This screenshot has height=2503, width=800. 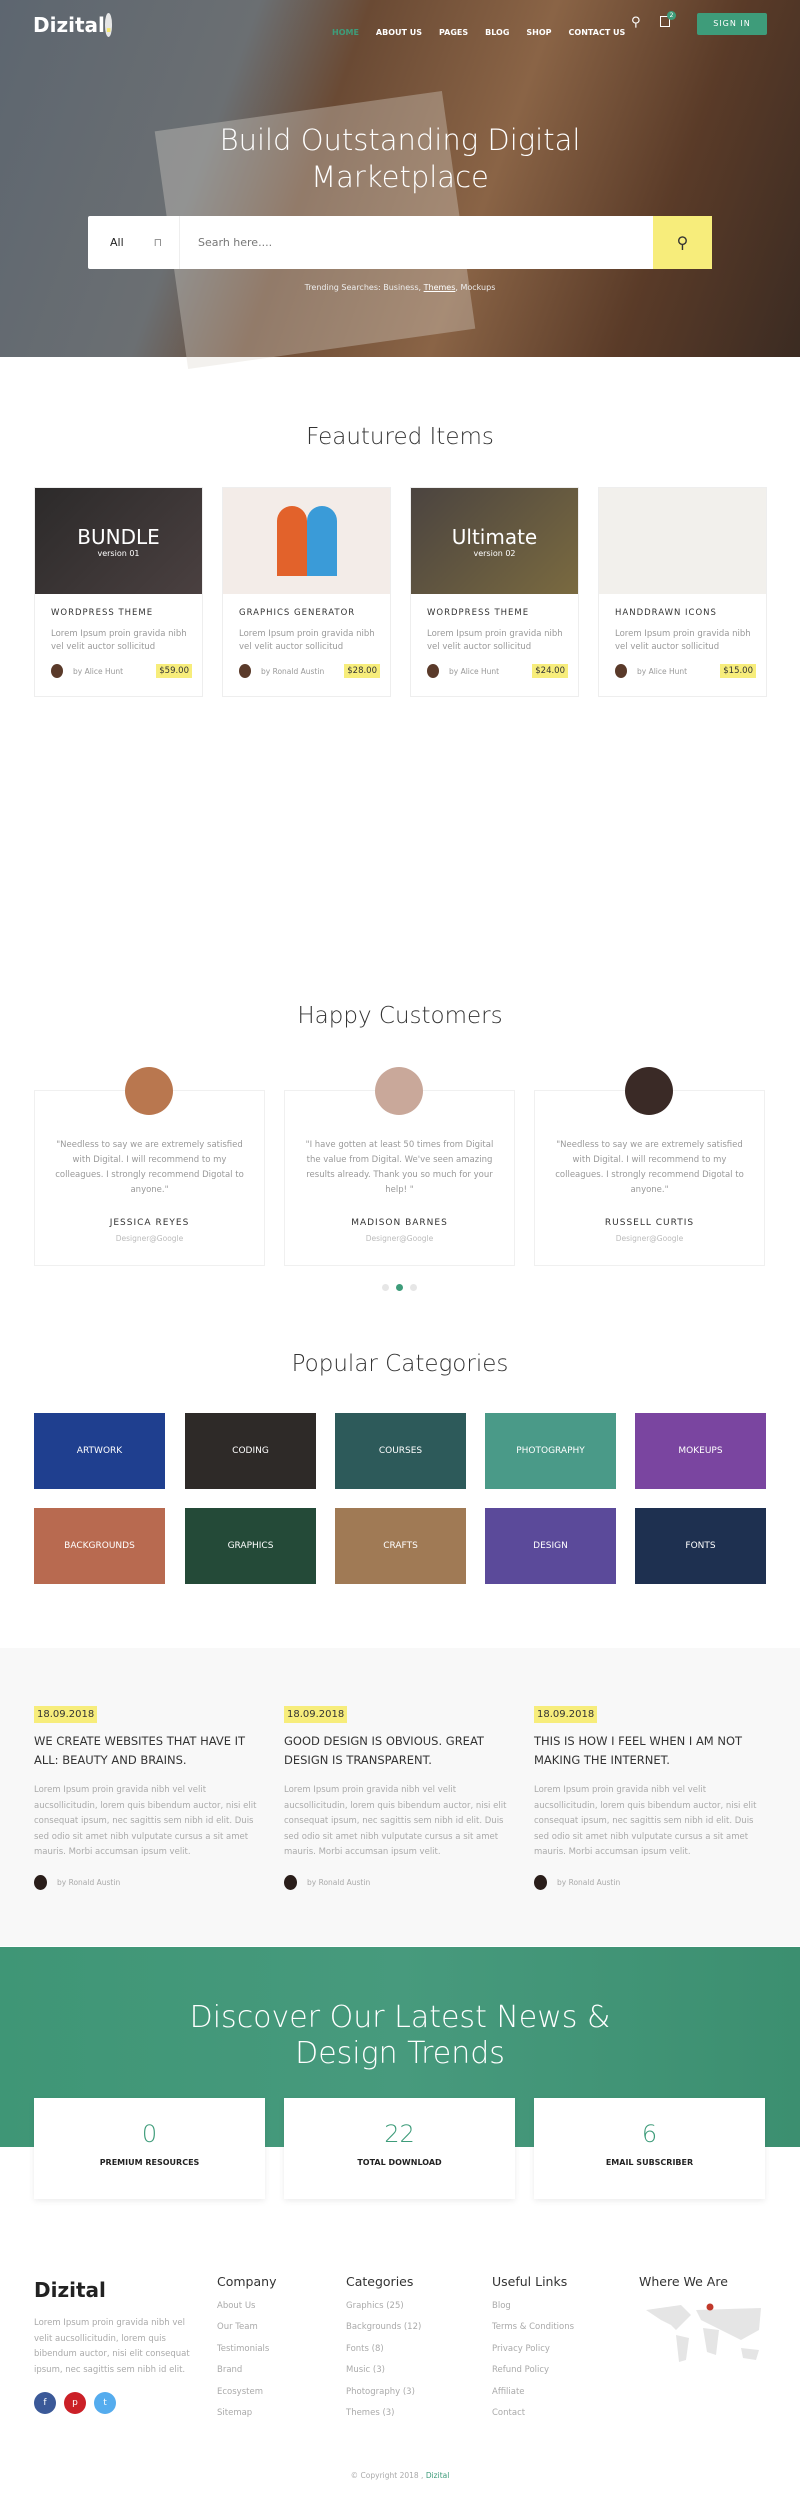 I want to click on nav-contact: CONTACT US, so click(x=597, y=32).